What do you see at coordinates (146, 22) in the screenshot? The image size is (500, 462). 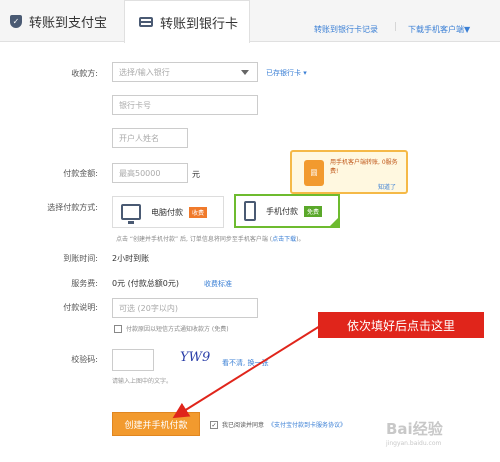 I see `bank-card-icon` at bounding box center [146, 22].